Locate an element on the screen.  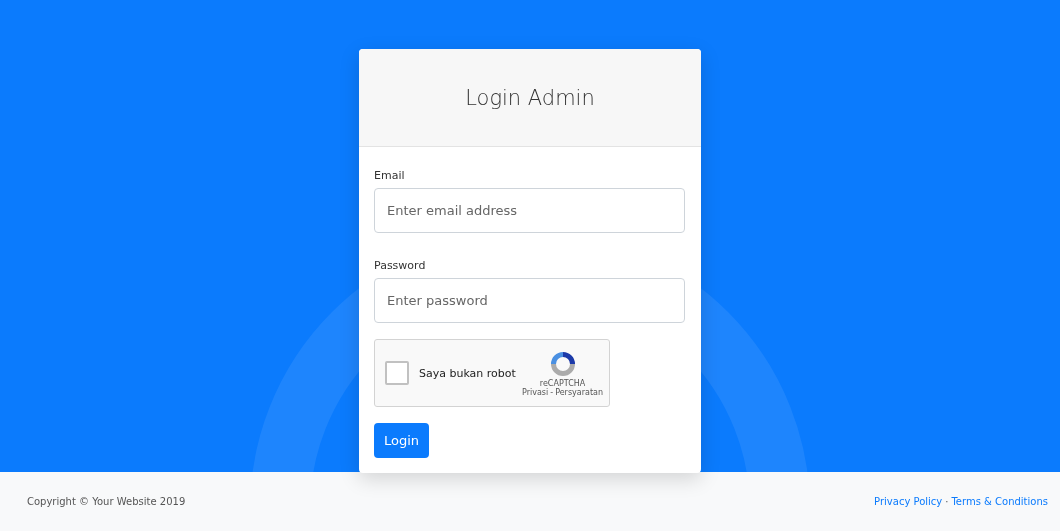
footer-link: Terms & Conditions is located at coordinates (999, 501).